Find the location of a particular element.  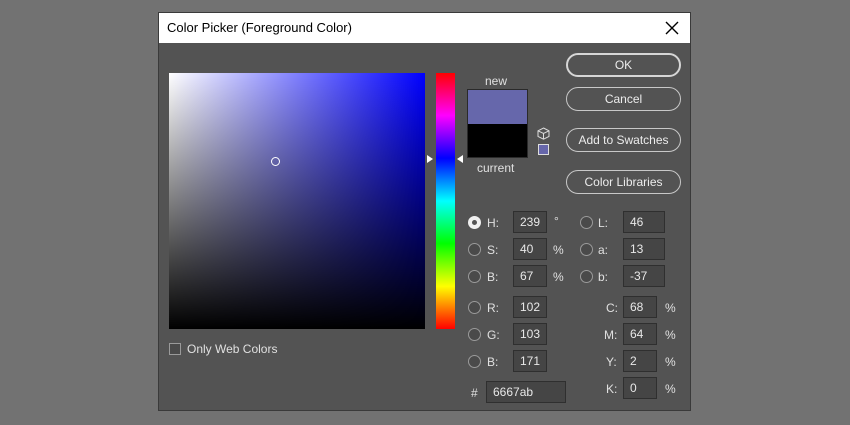

web-safe-swatch is located at coordinates (543, 149).